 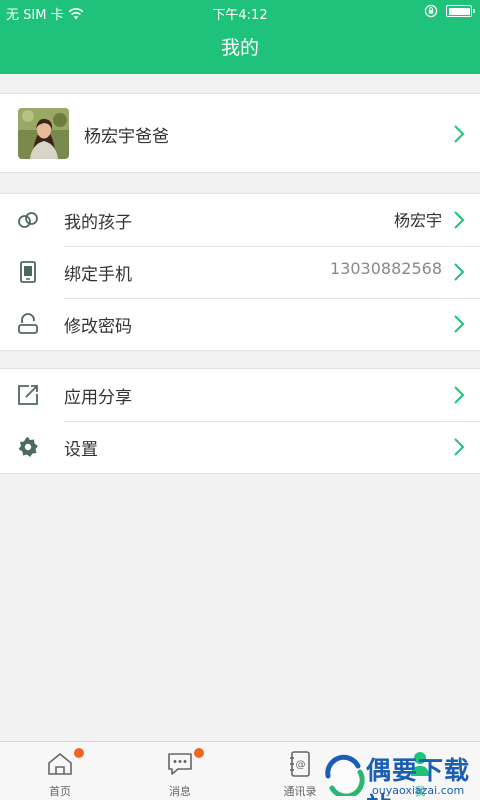 I want to click on status-right, so click(x=449, y=11).